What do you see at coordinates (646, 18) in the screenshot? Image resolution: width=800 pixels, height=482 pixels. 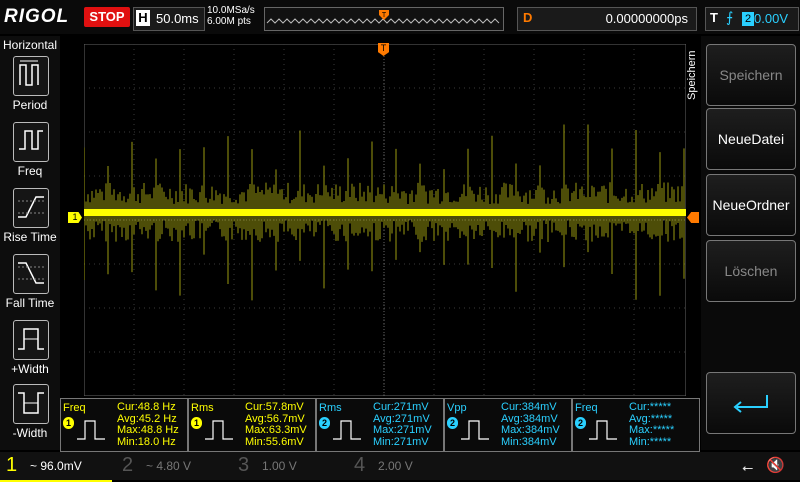 I see `delay-value: 0.00000000ps` at bounding box center [646, 18].